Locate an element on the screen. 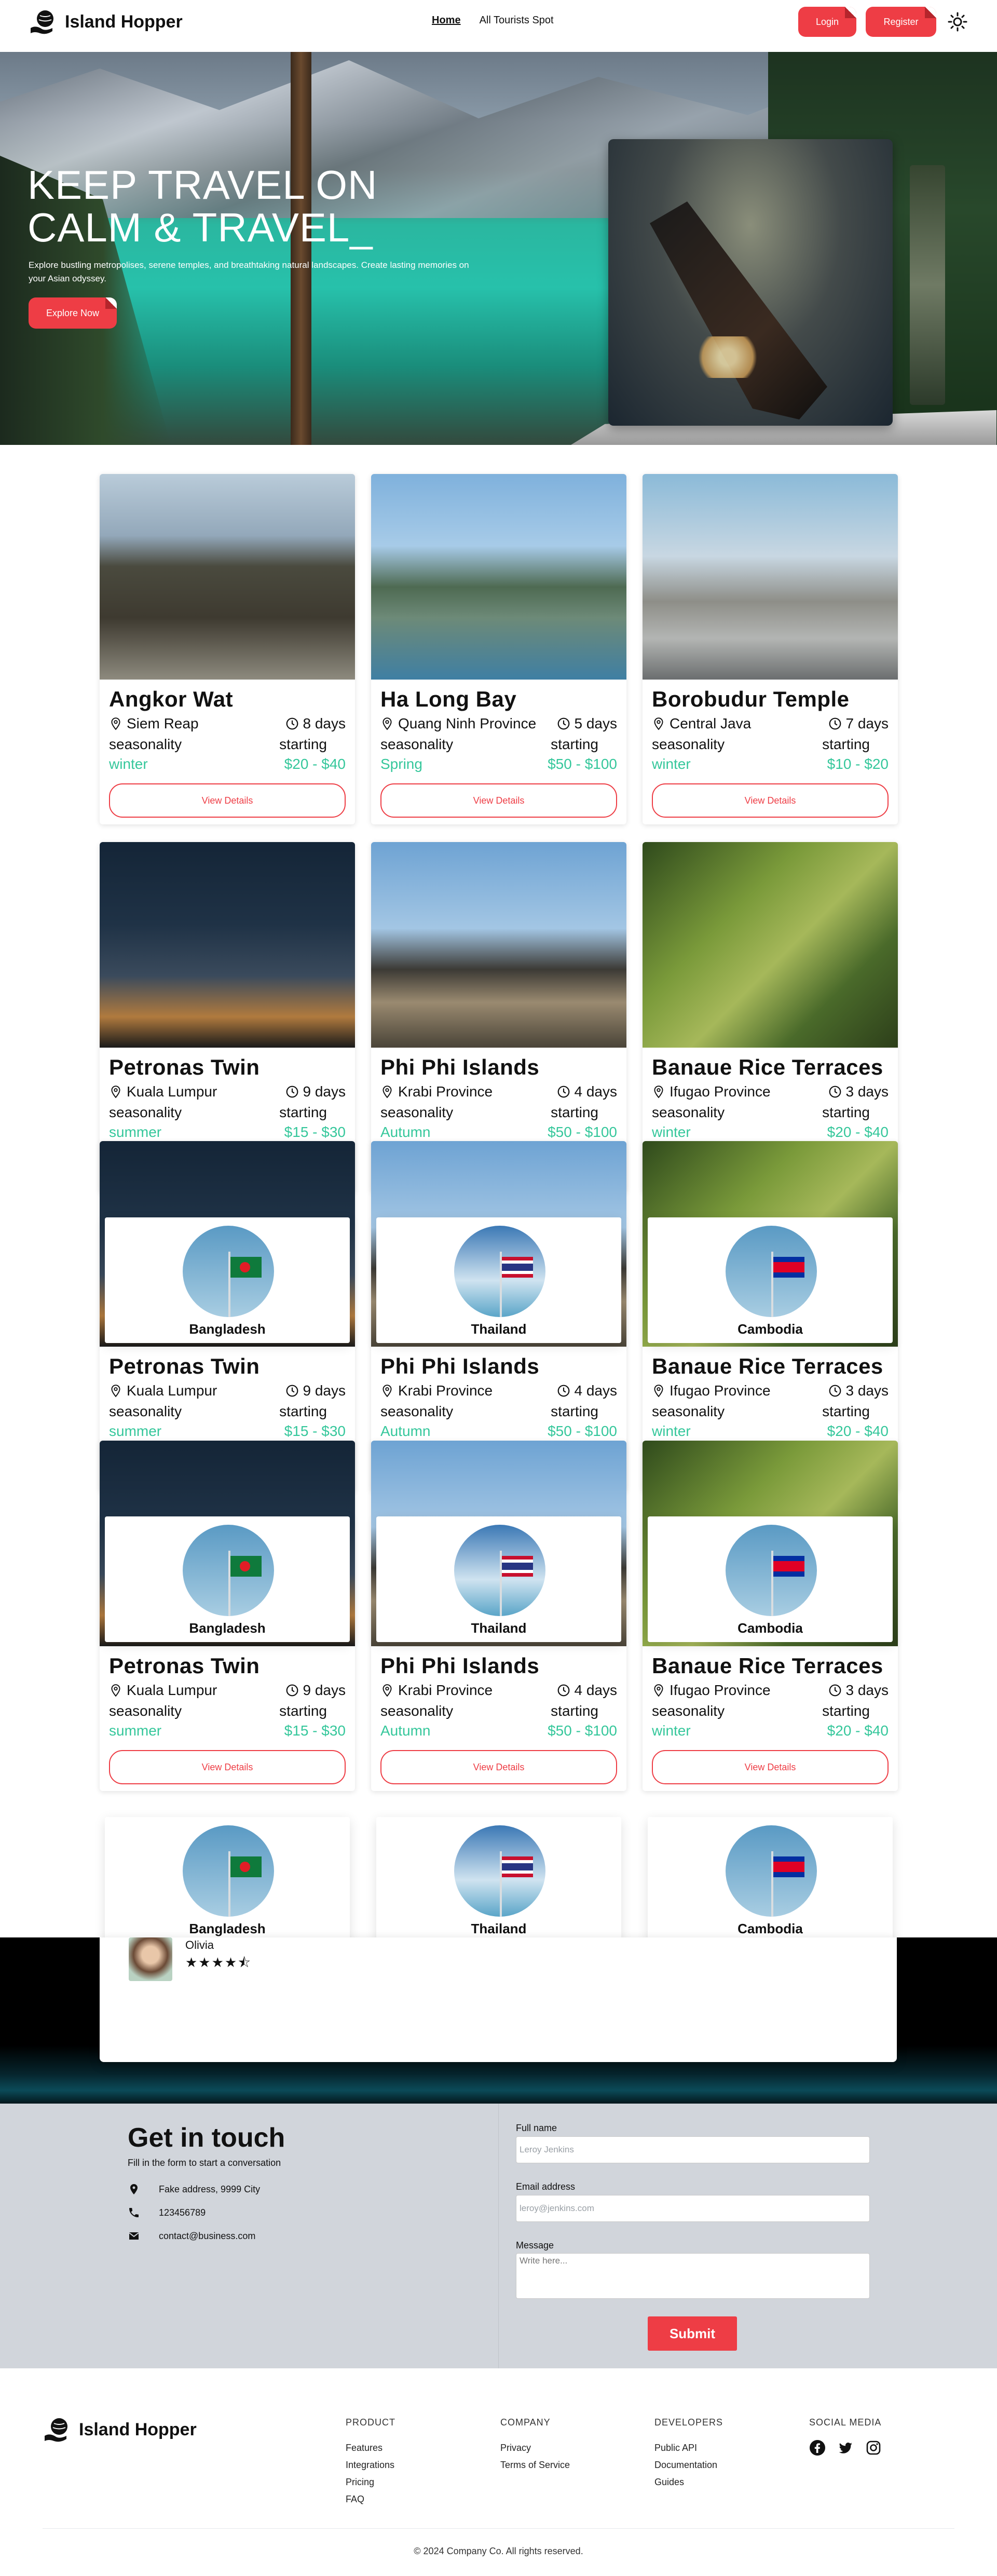 Image resolution: width=997 pixels, height=2576 pixels. country-flag-image is located at coordinates (771, 1570).